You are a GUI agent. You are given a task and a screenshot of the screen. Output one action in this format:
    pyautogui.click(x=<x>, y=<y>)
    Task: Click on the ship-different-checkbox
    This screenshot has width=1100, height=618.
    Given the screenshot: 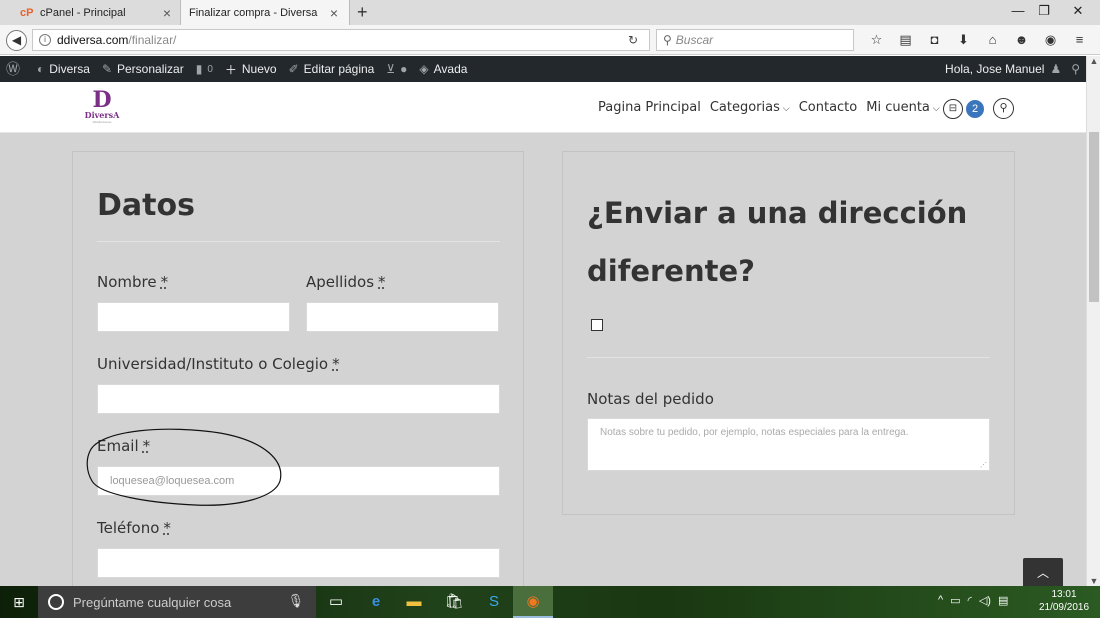 What is the action you would take?
    pyautogui.click(x=597, y=325)
    